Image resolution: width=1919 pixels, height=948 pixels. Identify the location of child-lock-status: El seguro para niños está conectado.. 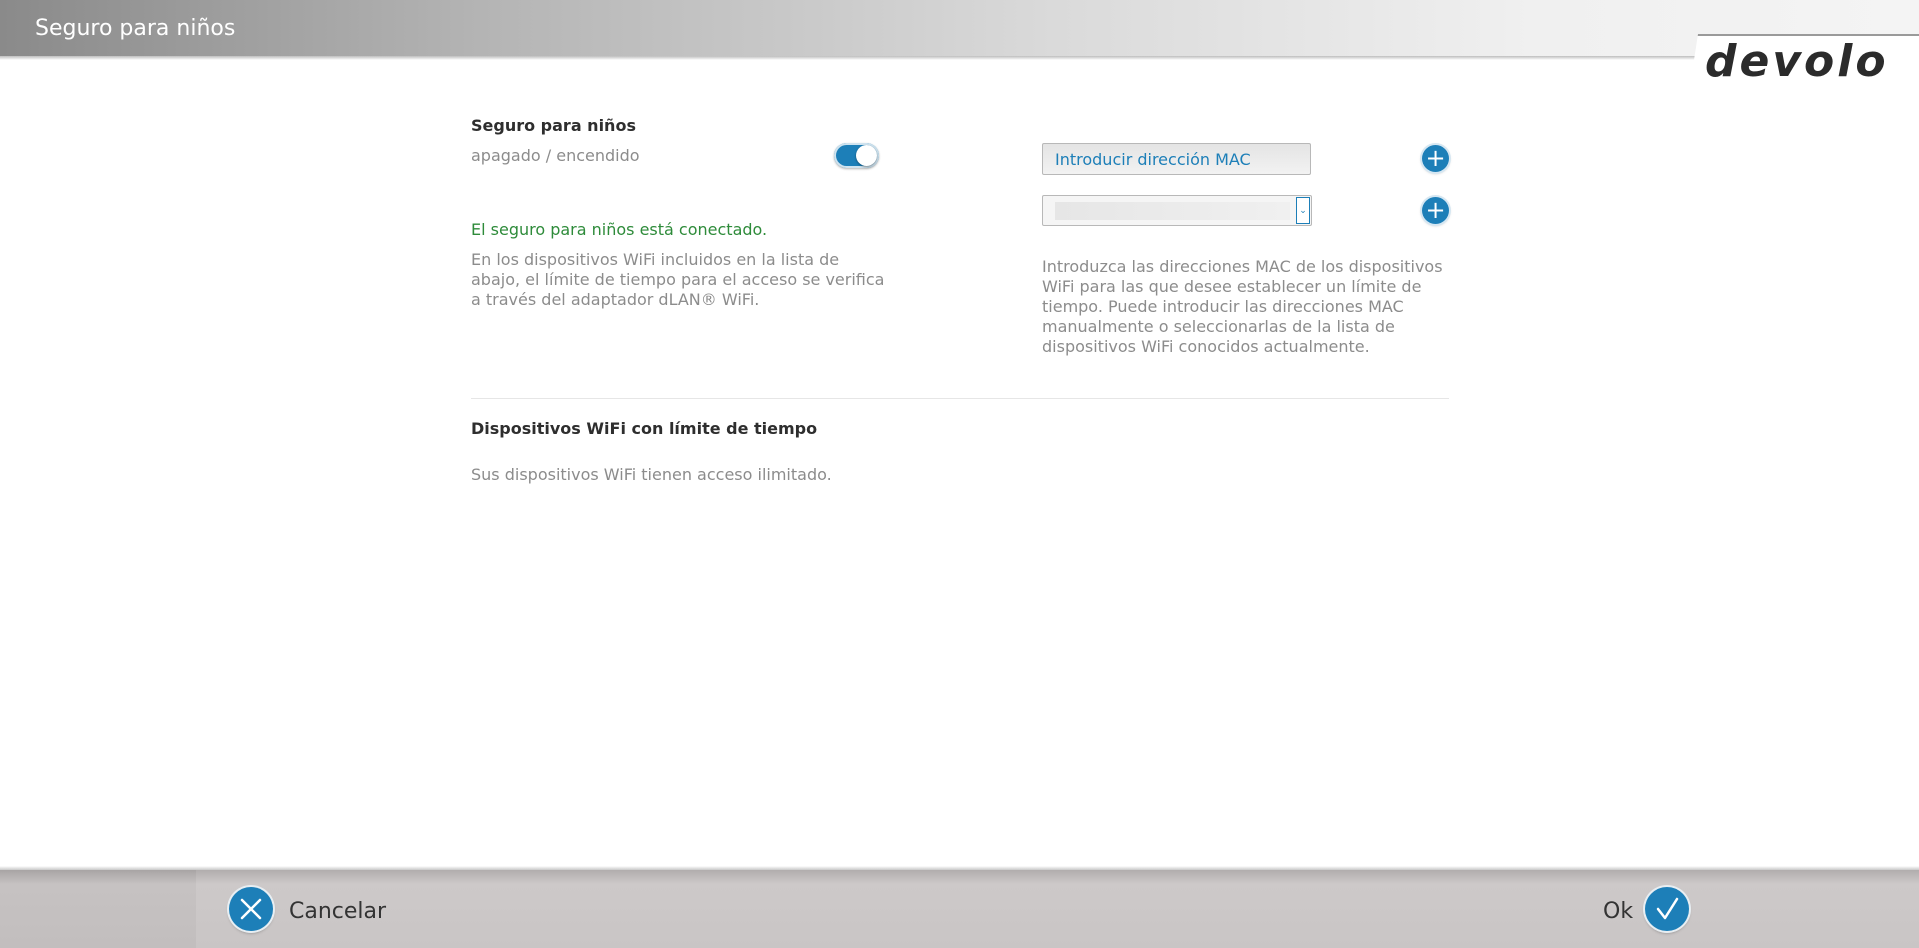
(619, 229).